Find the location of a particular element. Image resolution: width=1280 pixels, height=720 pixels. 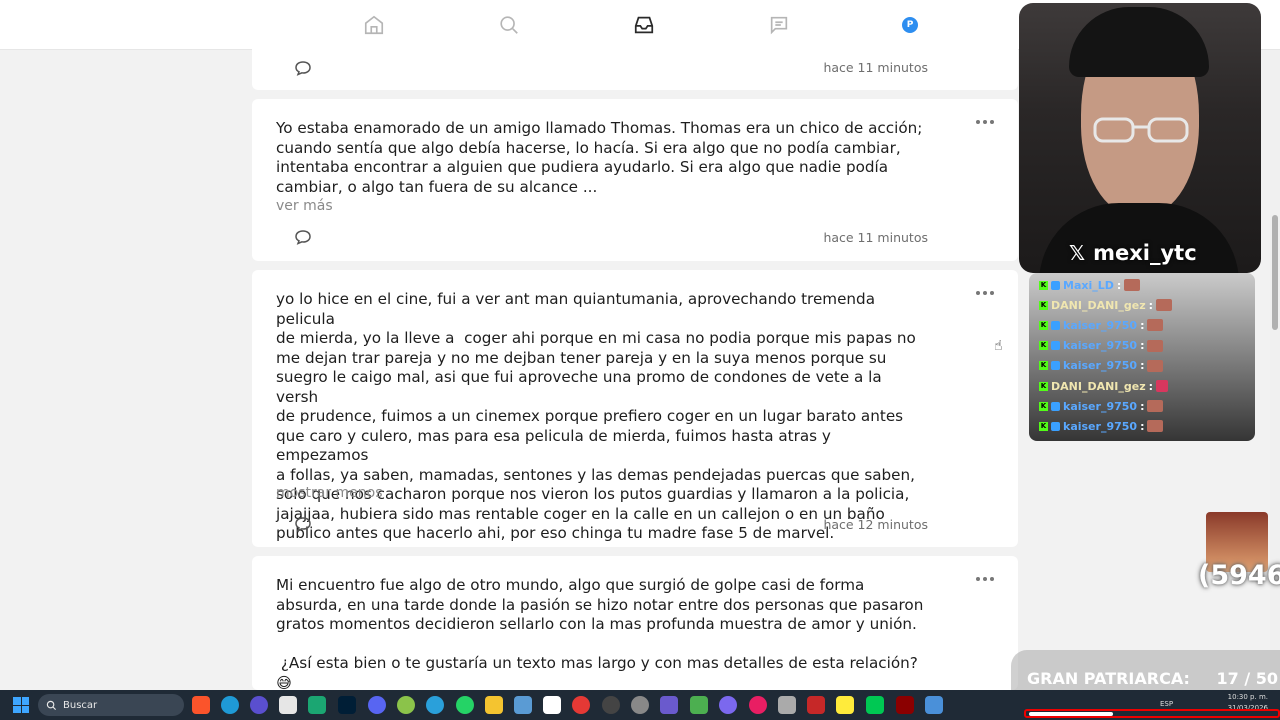

see-more-link: ver más is located at coordinates (304, 206).